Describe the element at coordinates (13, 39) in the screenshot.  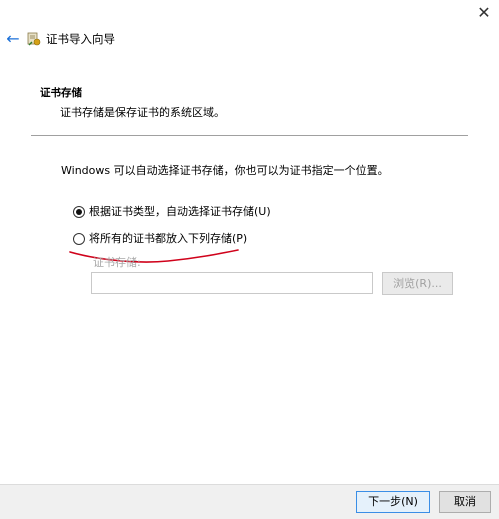
I see `back-arrow-icon: ←` at that location.